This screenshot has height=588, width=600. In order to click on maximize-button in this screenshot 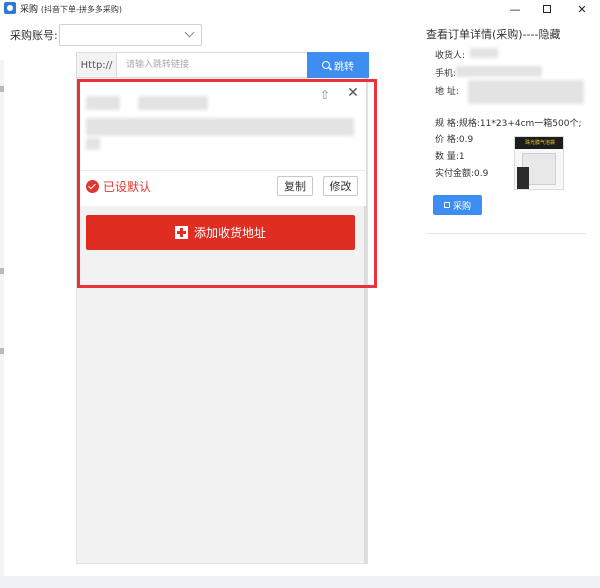, I will do `click(547, 9)`.